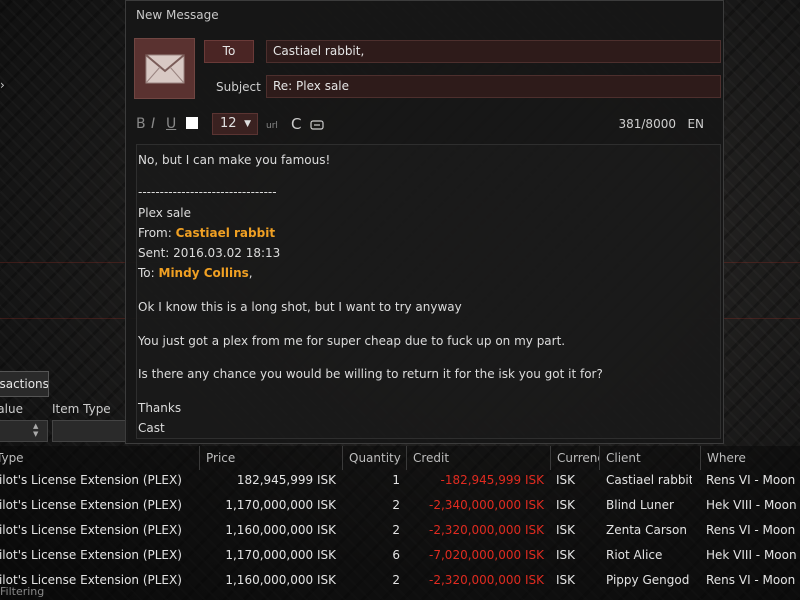 Image resolution: width=800 pixels, height=600 pixels. Describe the element at coordinates (649, 458) in the screenshot. I see `column-header-client: Client` at that location.